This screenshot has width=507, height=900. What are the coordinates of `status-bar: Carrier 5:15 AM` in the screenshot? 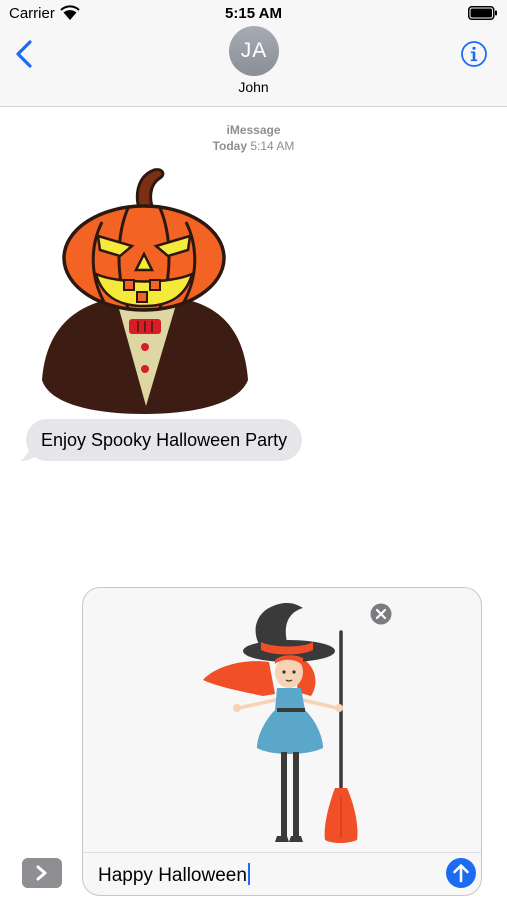 It's located at (253, 14).